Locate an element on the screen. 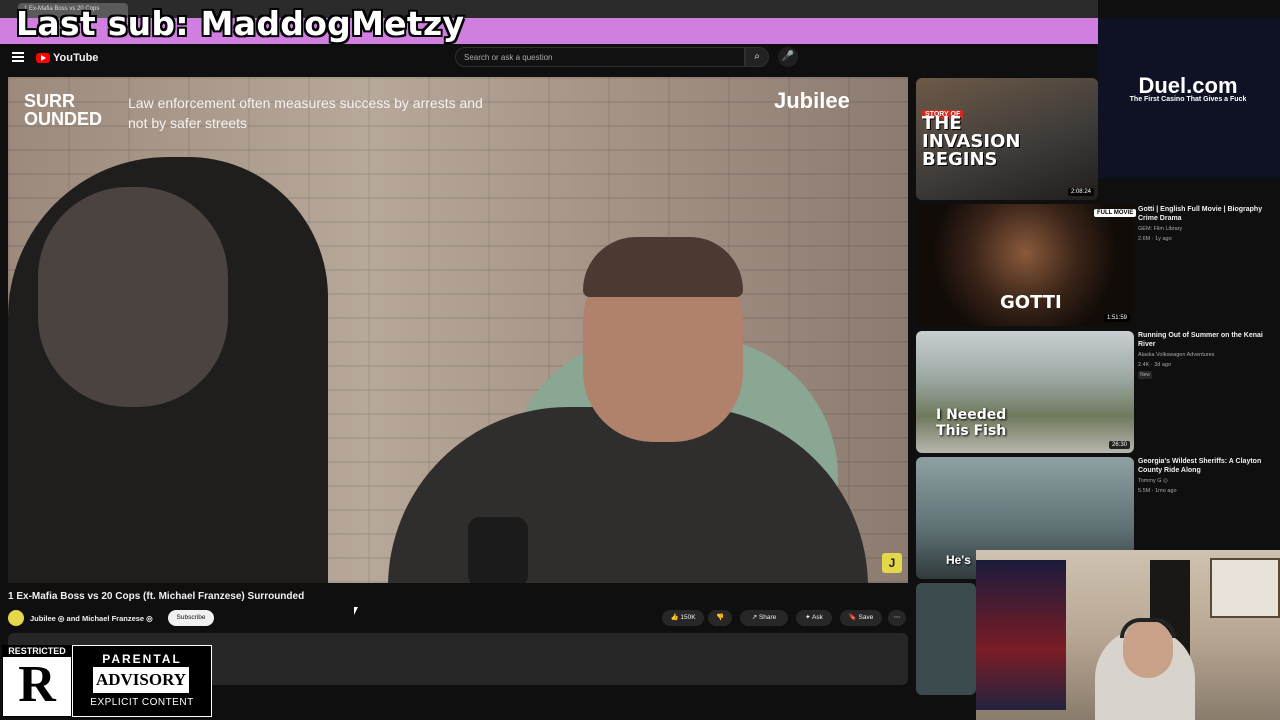  youtube-logo: YouTube is located at coordinates (67, 58).